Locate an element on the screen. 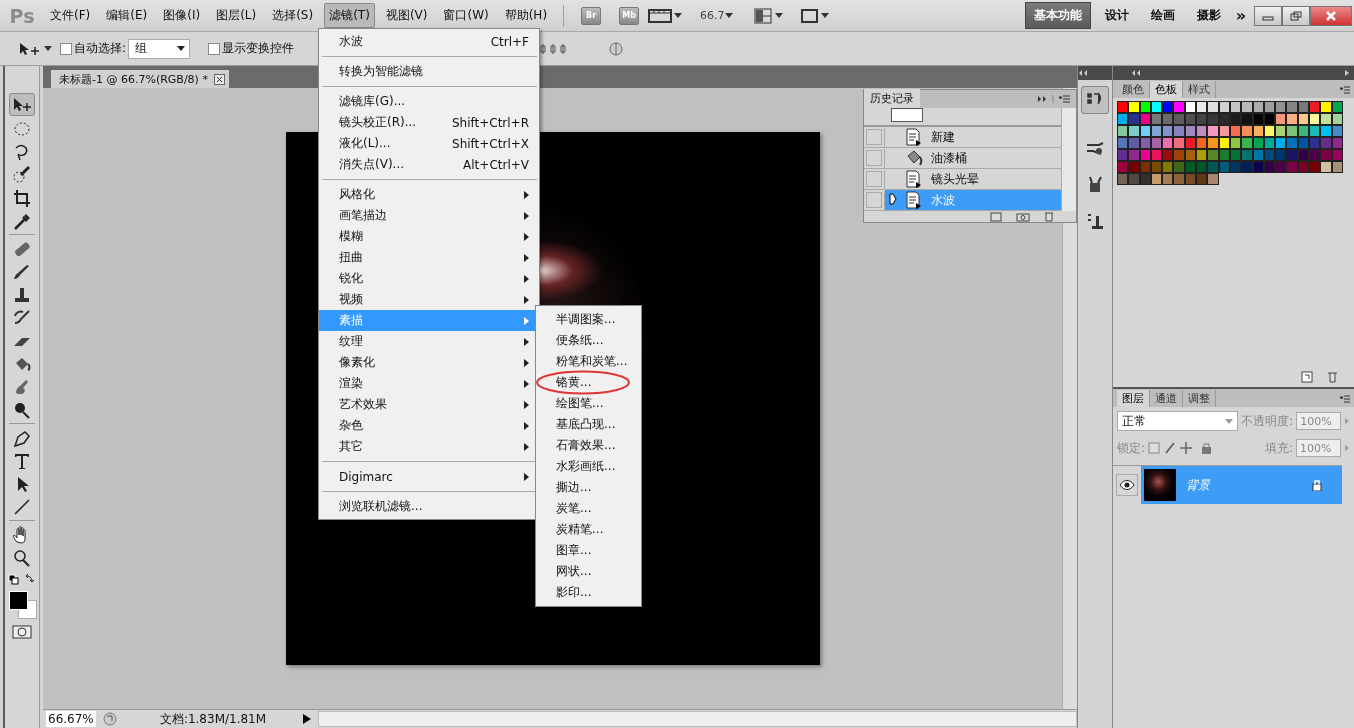  more-workspaces-button: » is located at coordinates (1240, 15).